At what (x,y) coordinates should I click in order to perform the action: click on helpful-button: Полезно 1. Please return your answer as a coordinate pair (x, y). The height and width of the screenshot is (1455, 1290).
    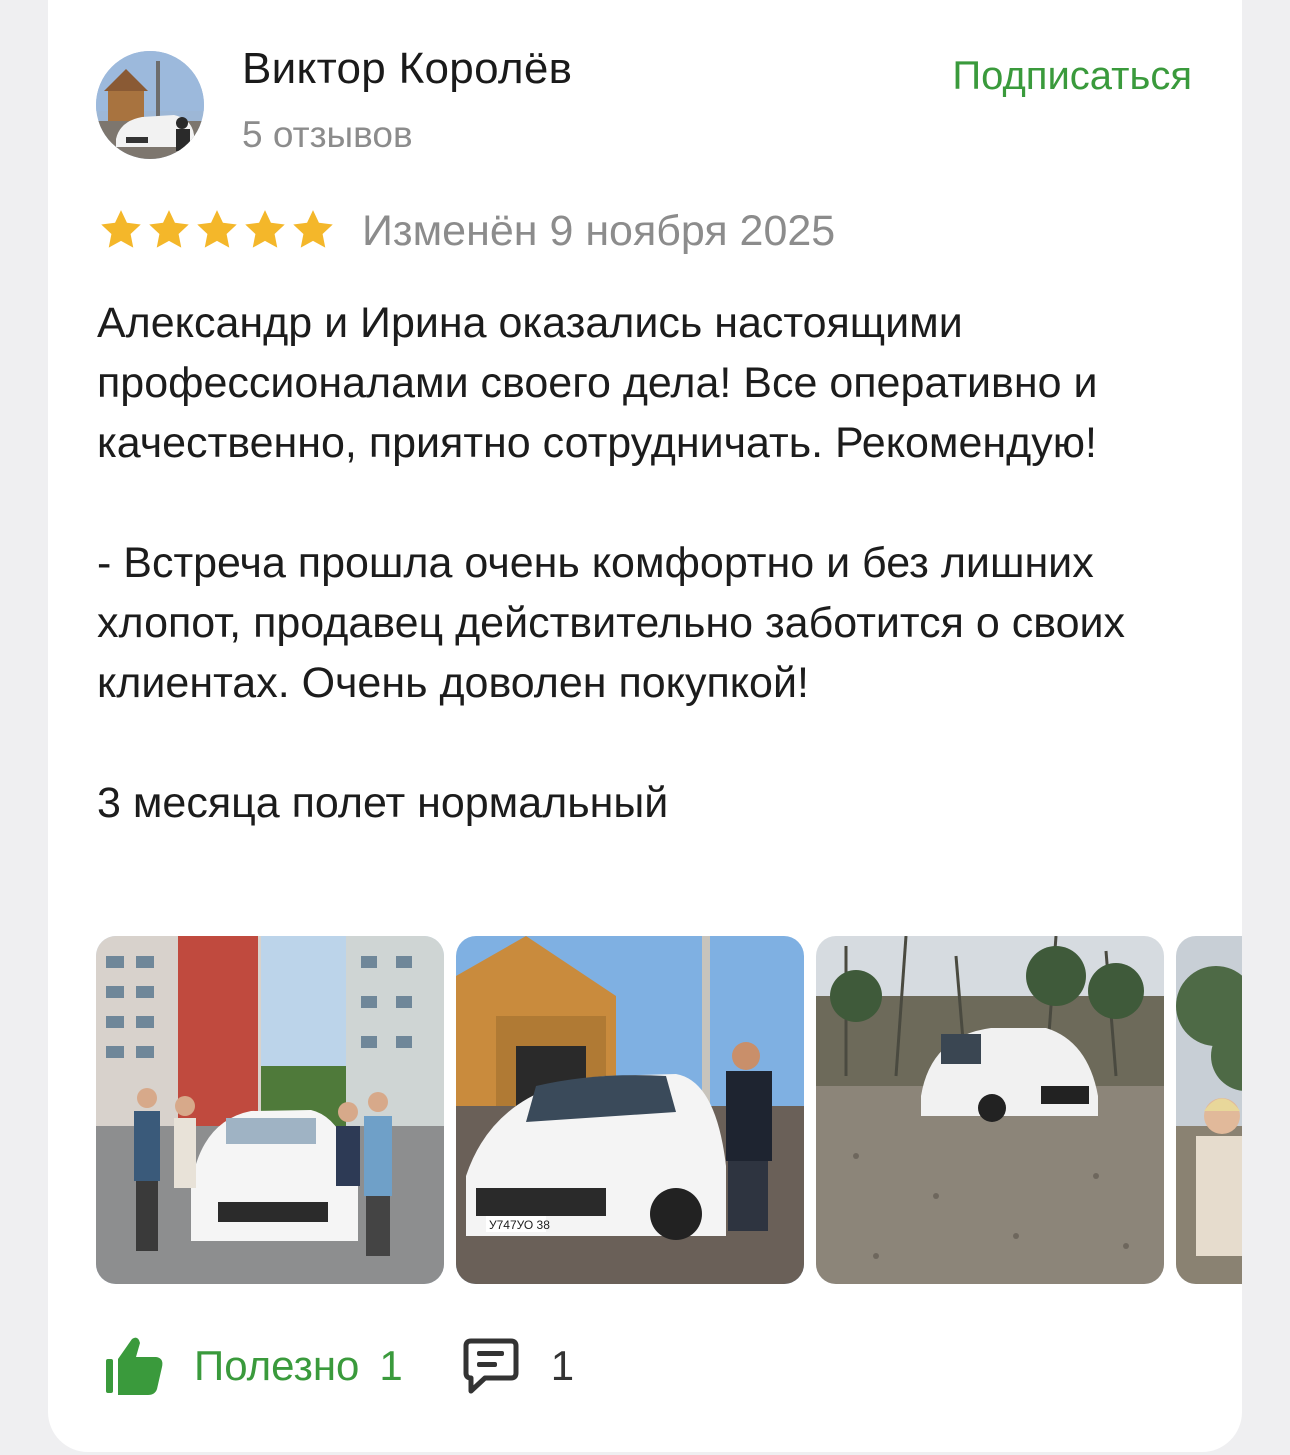
    Looking at the image, I should click on (253, 1366).